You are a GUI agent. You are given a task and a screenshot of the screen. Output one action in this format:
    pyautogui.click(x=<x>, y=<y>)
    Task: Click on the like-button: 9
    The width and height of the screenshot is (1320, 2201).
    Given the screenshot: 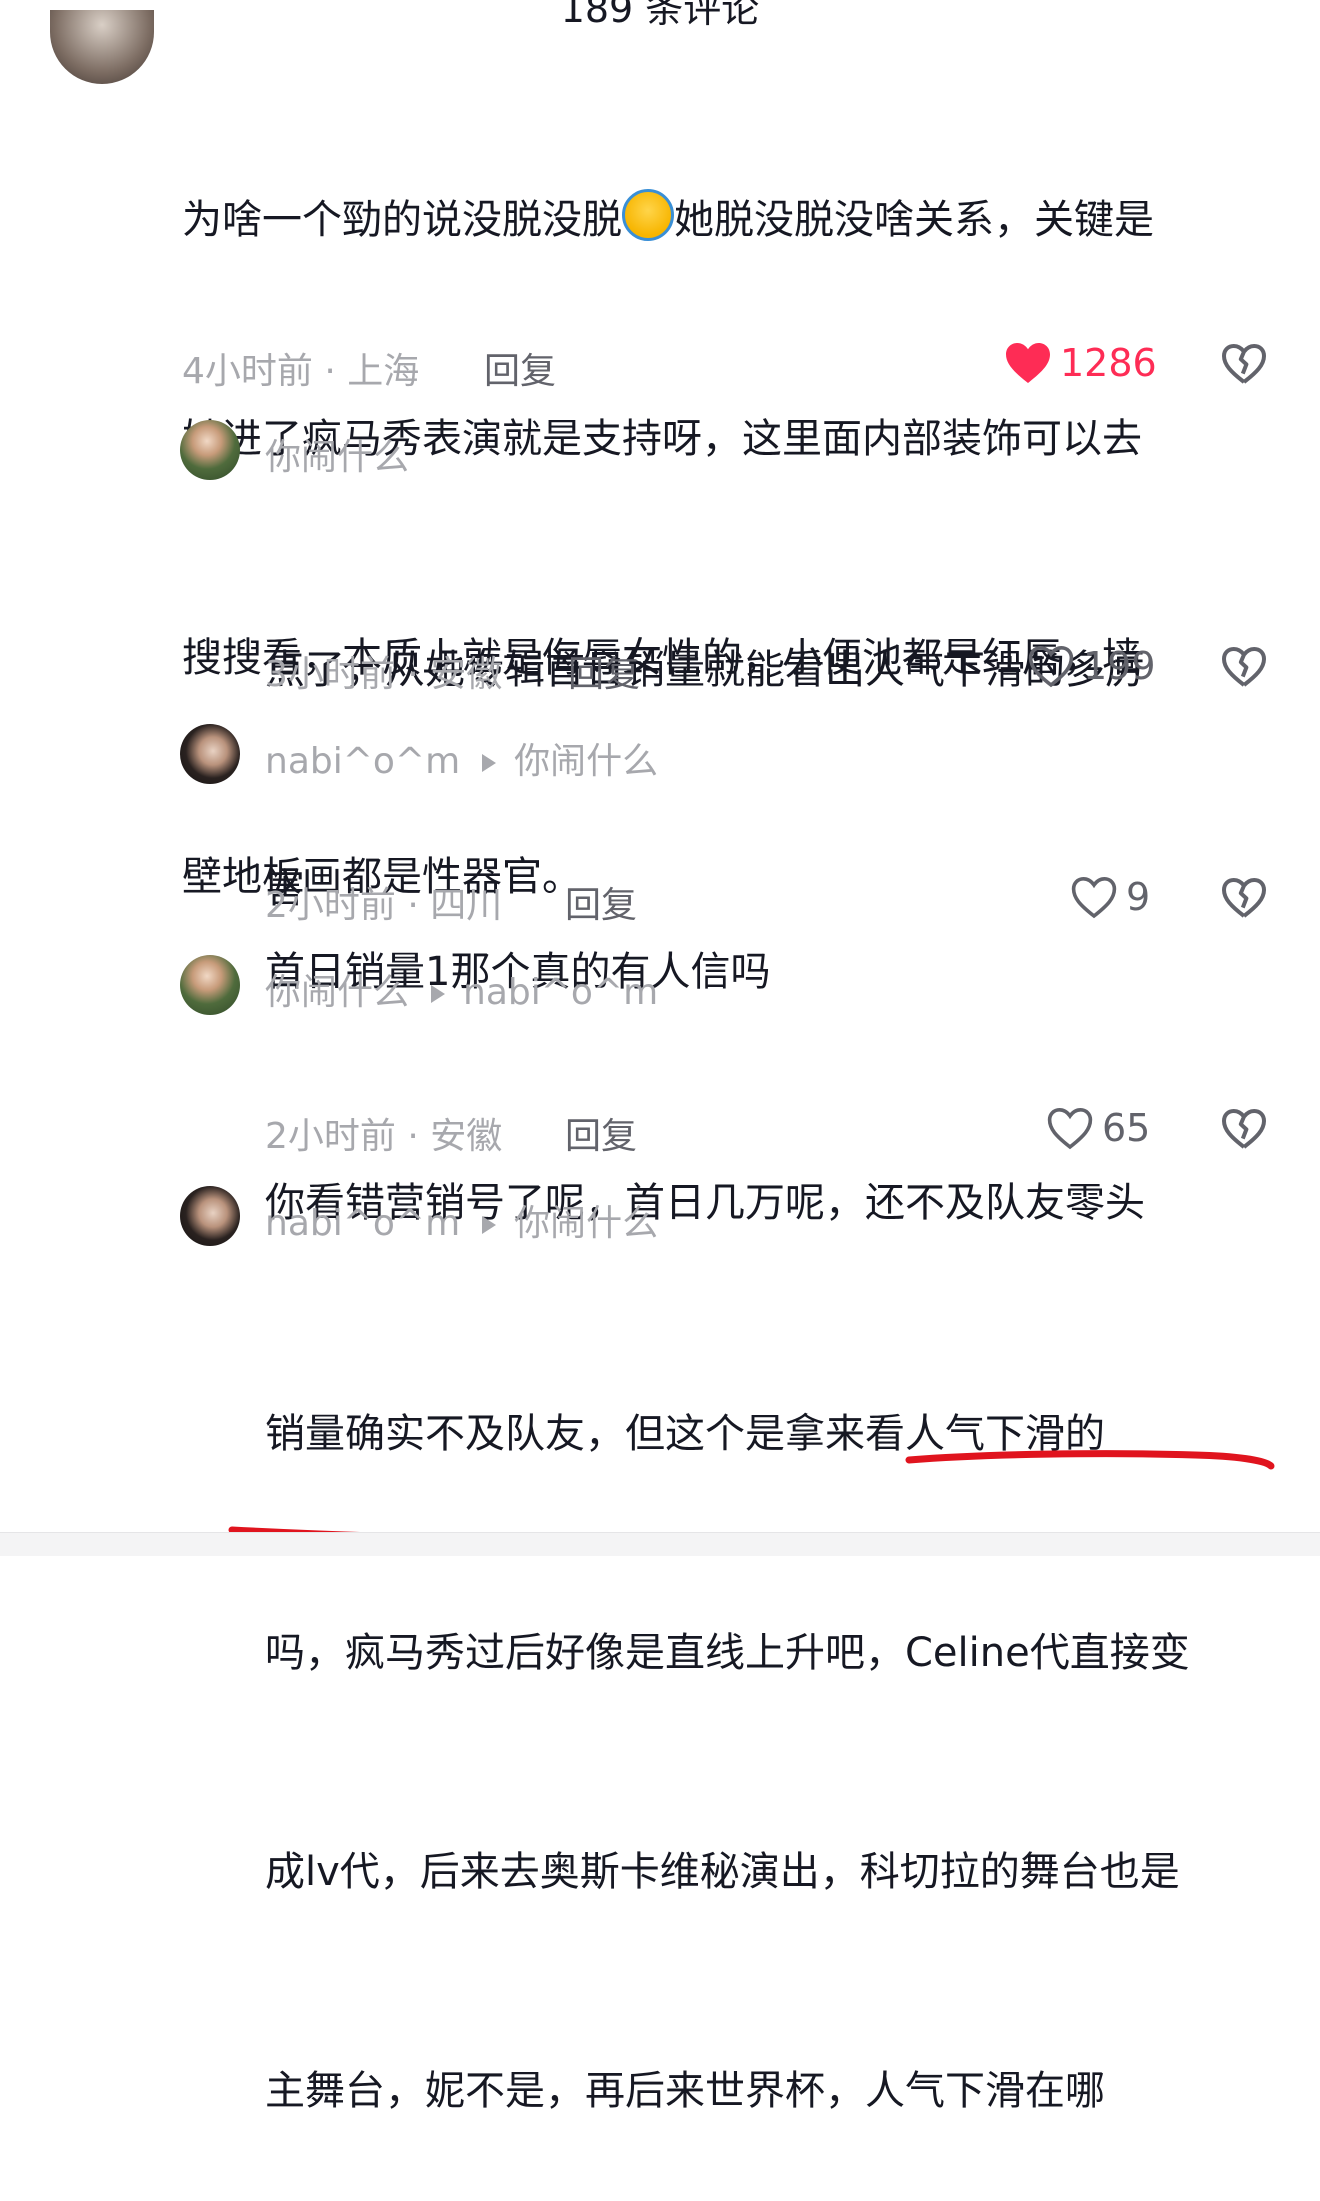 What is the action you would take?
    pyautogui.click(x=1110, y=897)
    